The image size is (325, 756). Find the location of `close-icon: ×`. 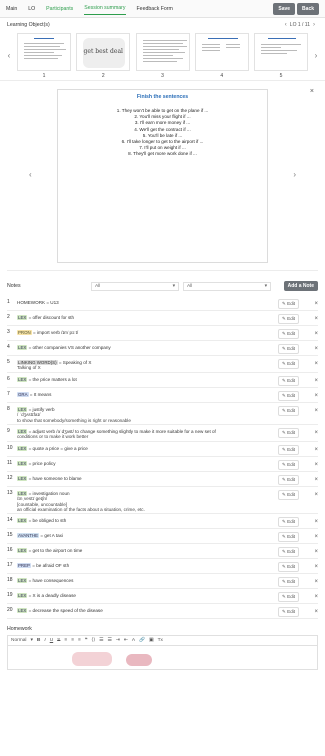

close-icon: × is located at coordinates (312, 91).